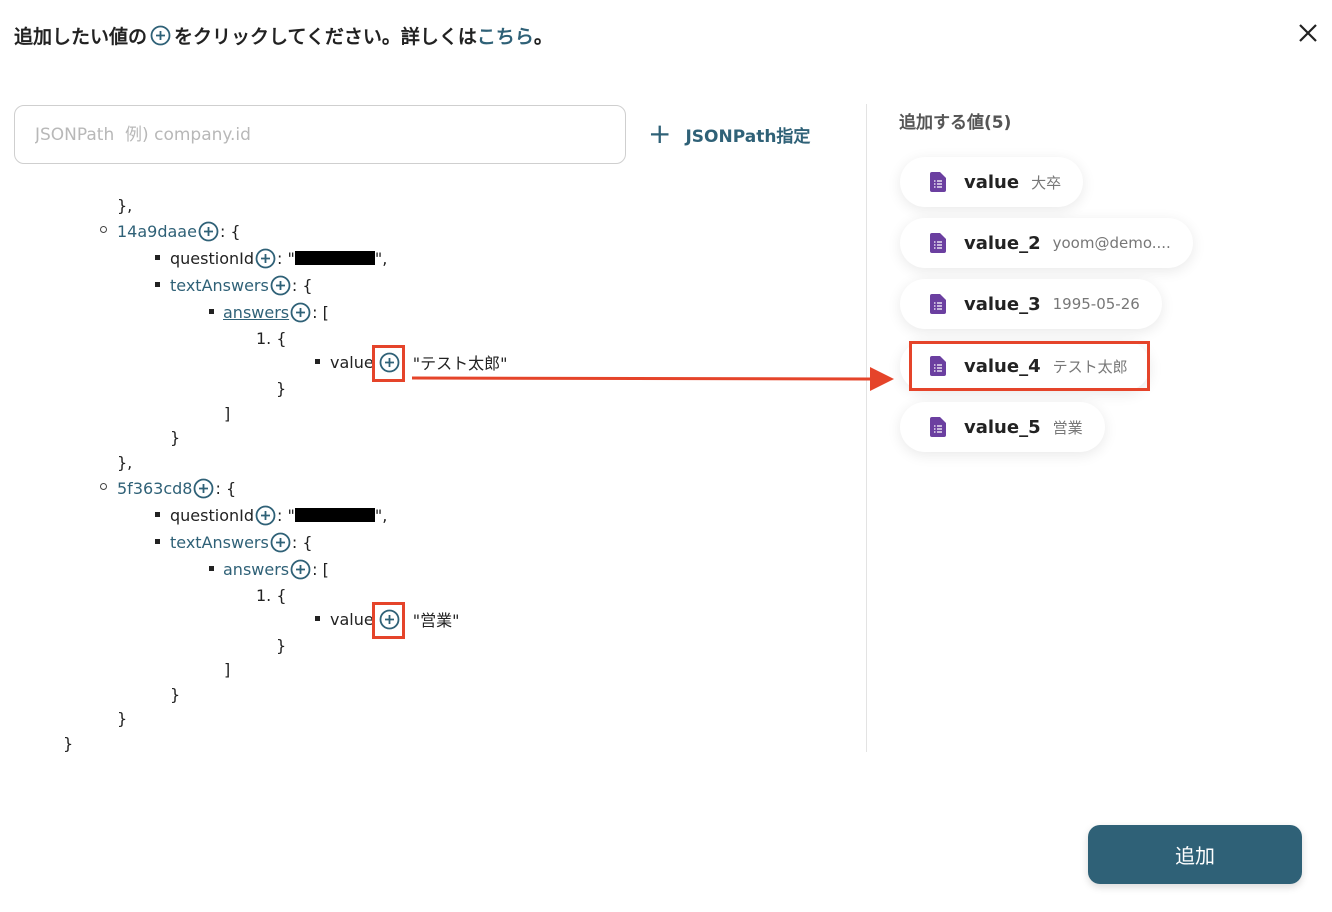 Image resolution: width=1332 pixels, height=912 pixels. What do you see at coordinates (157, 231) in the screenshot?
I see `json-key: 14a9daae` at bounding box center [157, 231].